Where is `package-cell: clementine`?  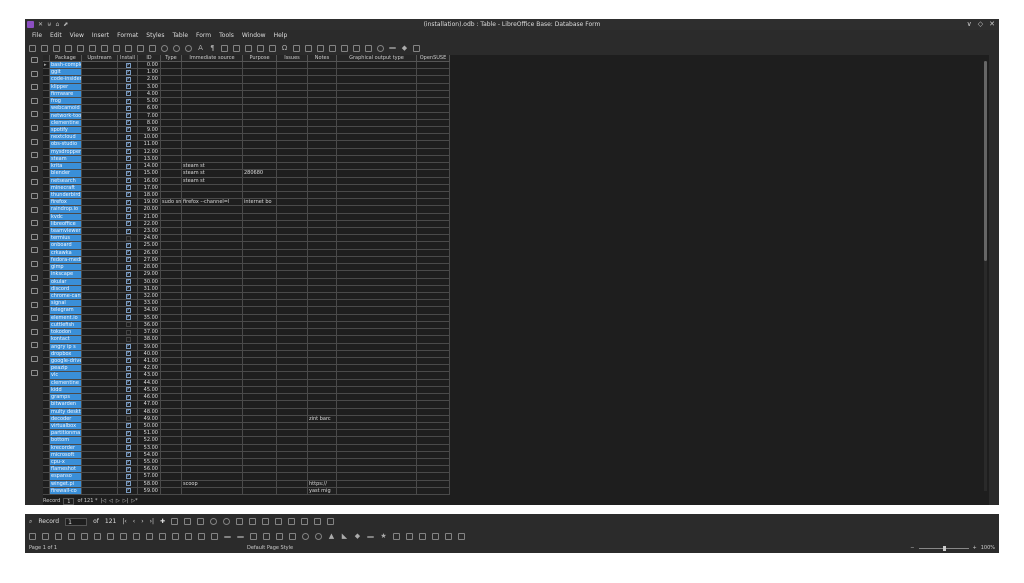 package-cell: clementine is located at coordinates (66, 123).